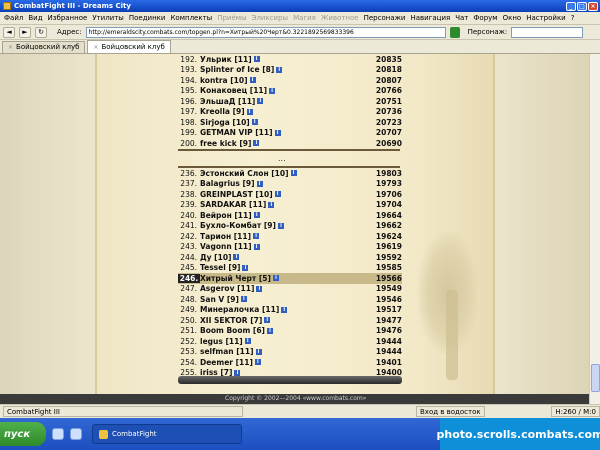  I want to click on vertical-scrollbar, so click(594, 229).